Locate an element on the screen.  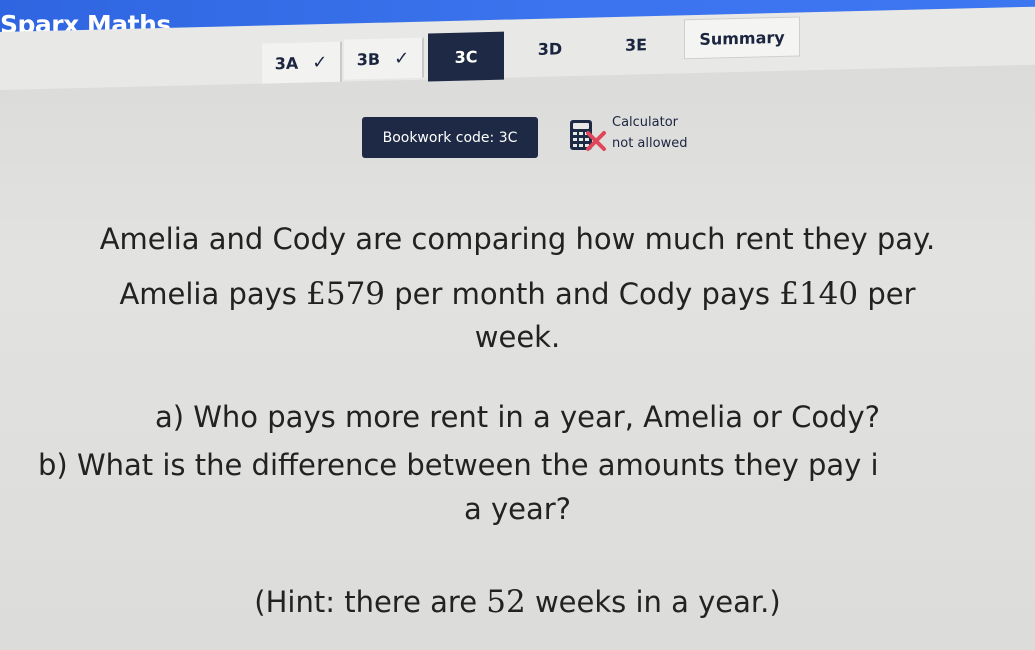
bookwork-code-label: Bookwork code: 3C is located at coordinates (450, 137).